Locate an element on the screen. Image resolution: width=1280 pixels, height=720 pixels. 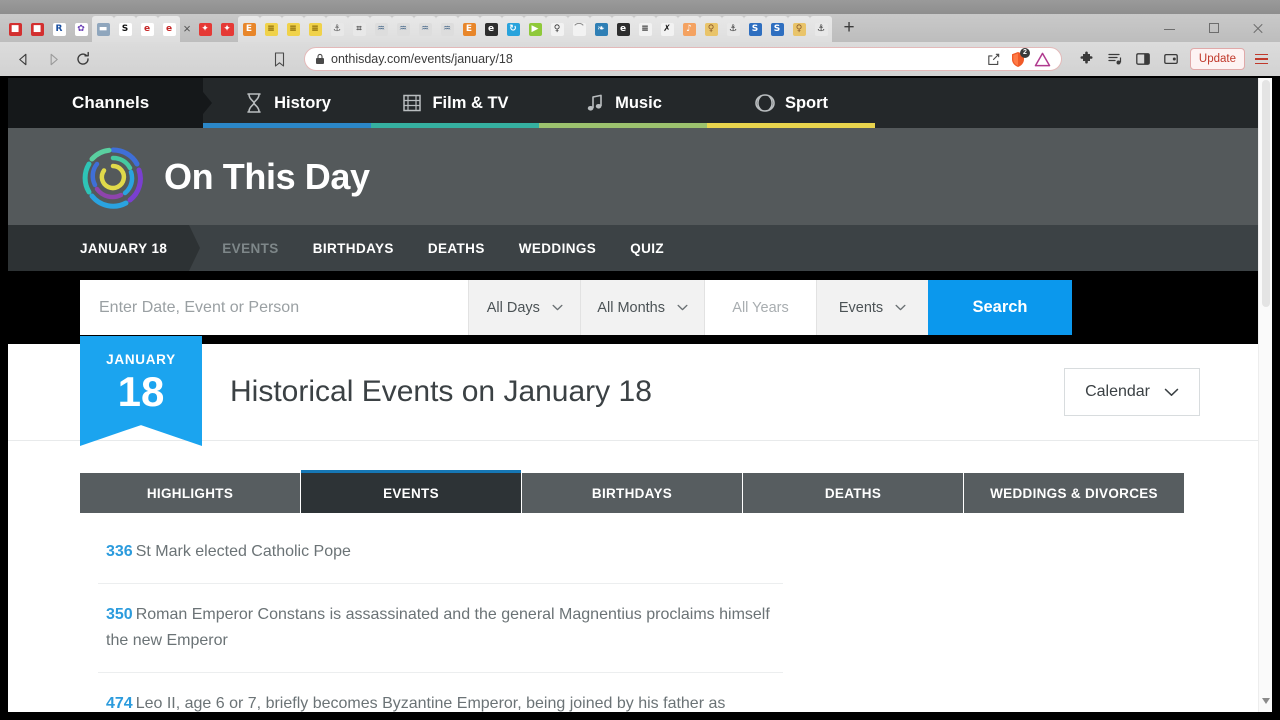
channel-item-music: Music is located at coordinates (623, 103).